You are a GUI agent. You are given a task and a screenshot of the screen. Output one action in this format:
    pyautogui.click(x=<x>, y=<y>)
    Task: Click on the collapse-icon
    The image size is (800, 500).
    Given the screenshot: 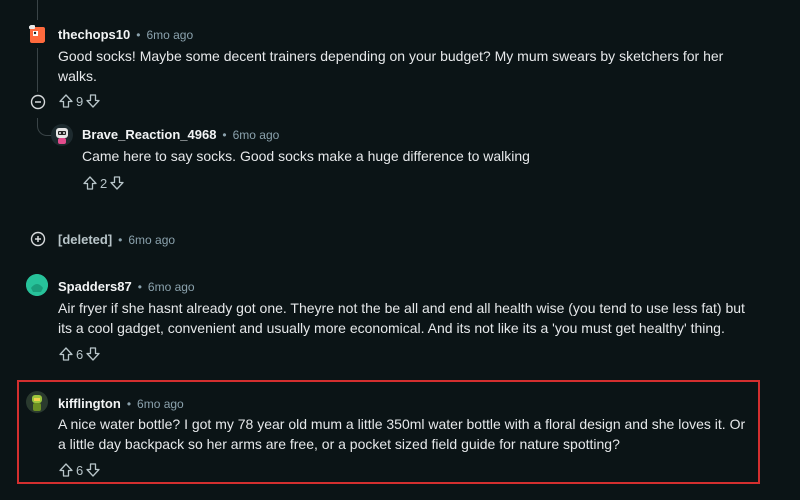 What is the action you would take?
    pyautogui.click(x=38, y=102)
    